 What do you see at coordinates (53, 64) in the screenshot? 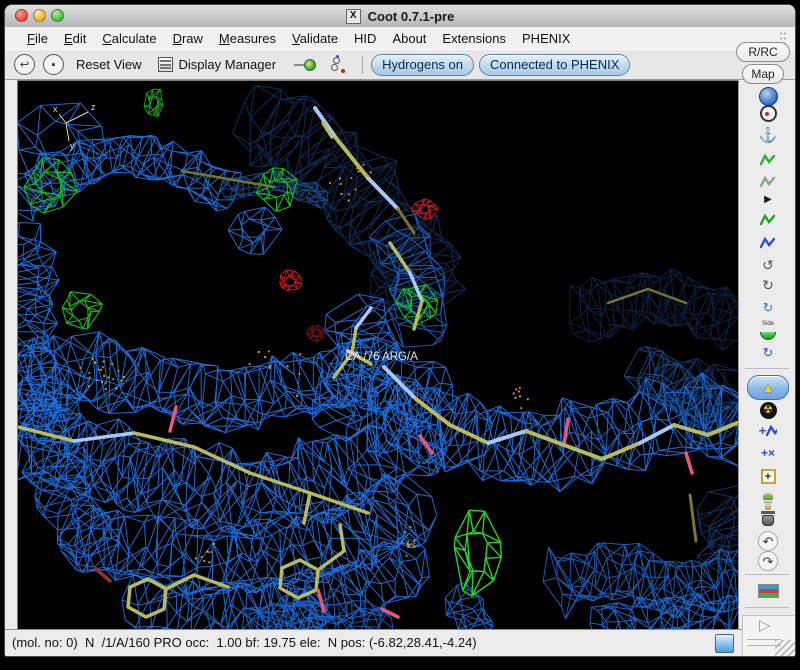
I see `target-icon: ▪` at bounding box center [53, 64].